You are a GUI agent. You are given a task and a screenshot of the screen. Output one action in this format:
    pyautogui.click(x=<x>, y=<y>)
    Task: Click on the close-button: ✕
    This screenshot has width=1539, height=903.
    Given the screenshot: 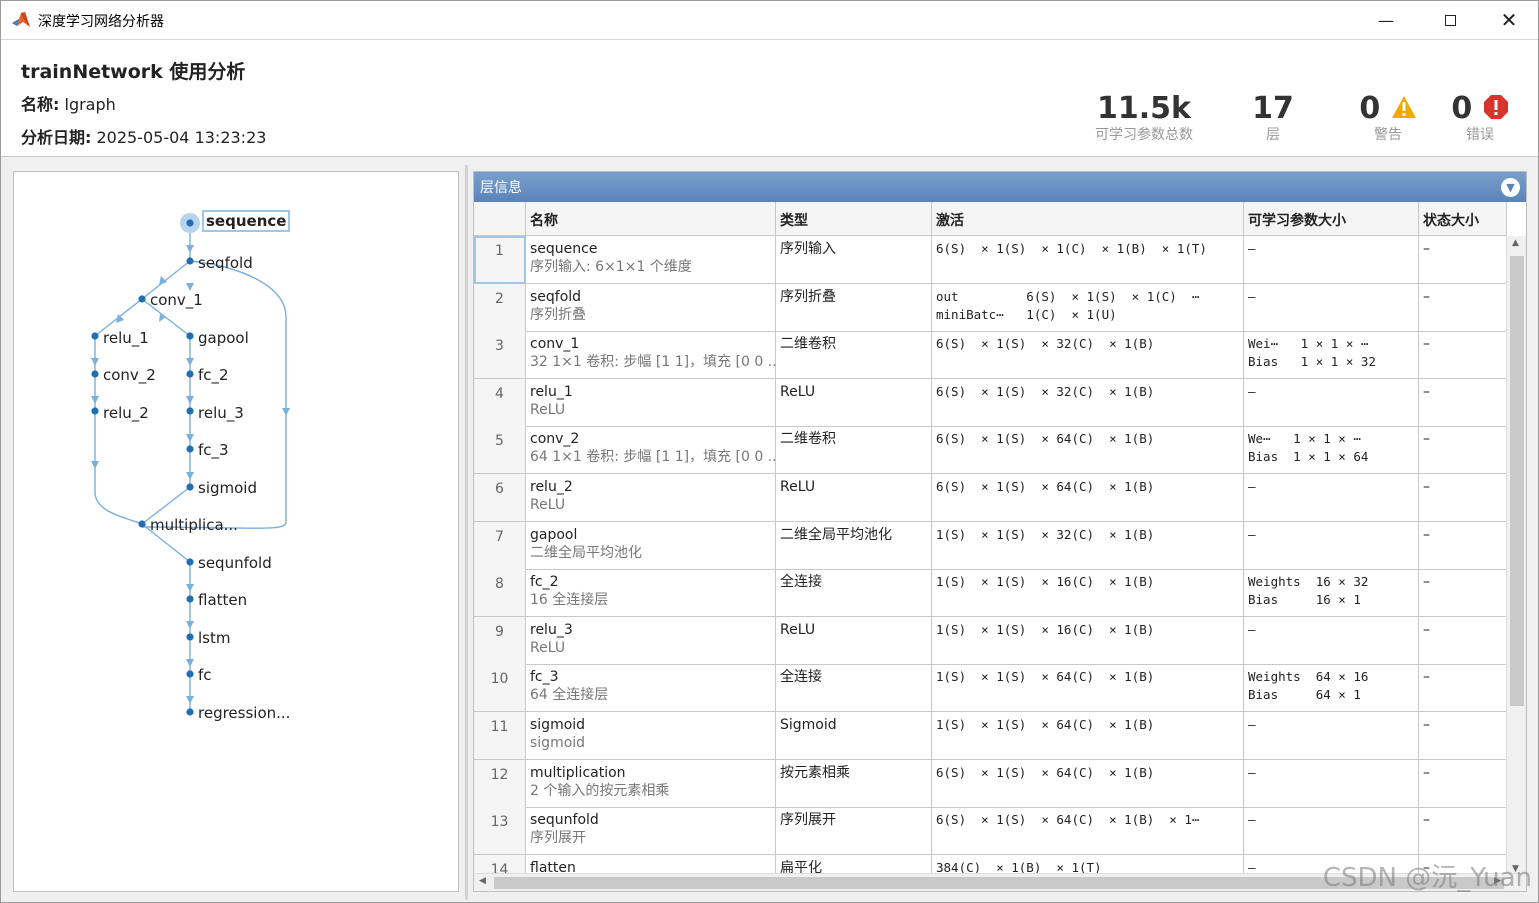 What is the action you would take?
    pyautogui.click(x=1509, y=20)
    